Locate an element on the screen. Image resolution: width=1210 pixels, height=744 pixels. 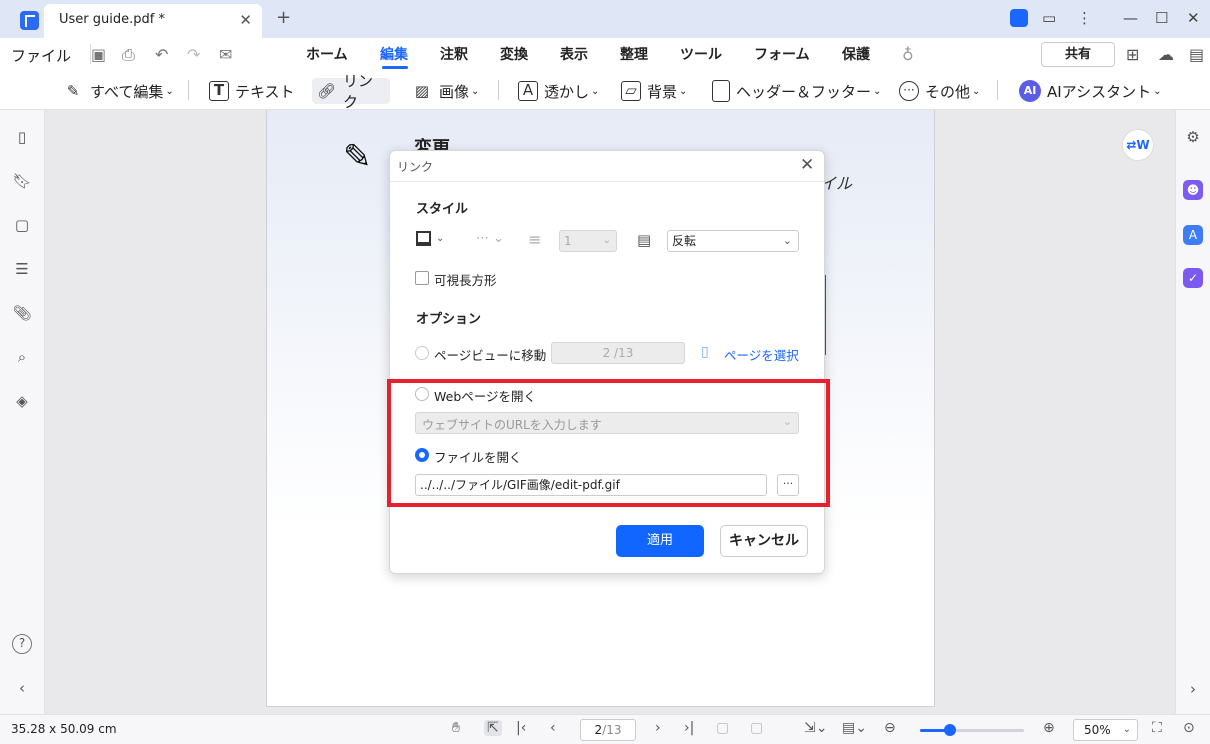
next-page-icon: › is located at coordinates (658, 728).